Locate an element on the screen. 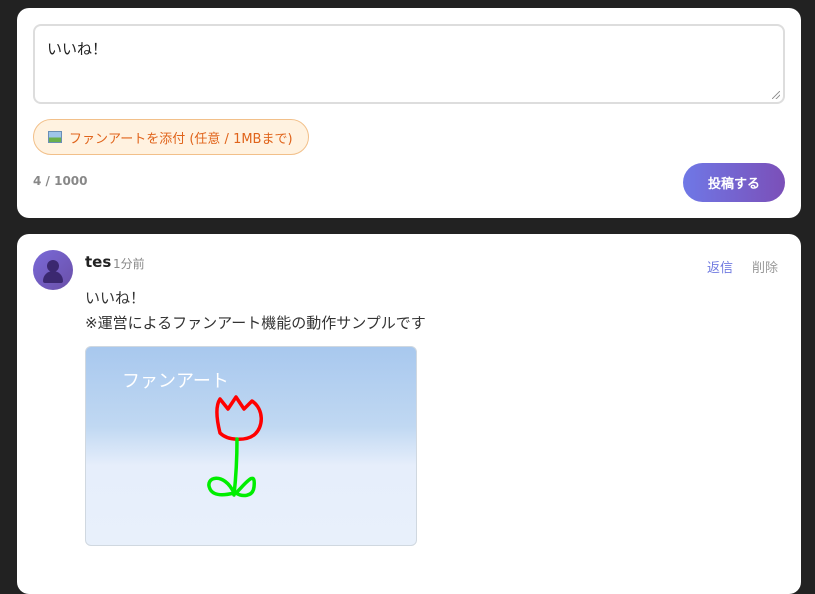 Image resolution: width=815 pixels, height=594 pixels. tulip-flower is located at coordinates (239, 418).